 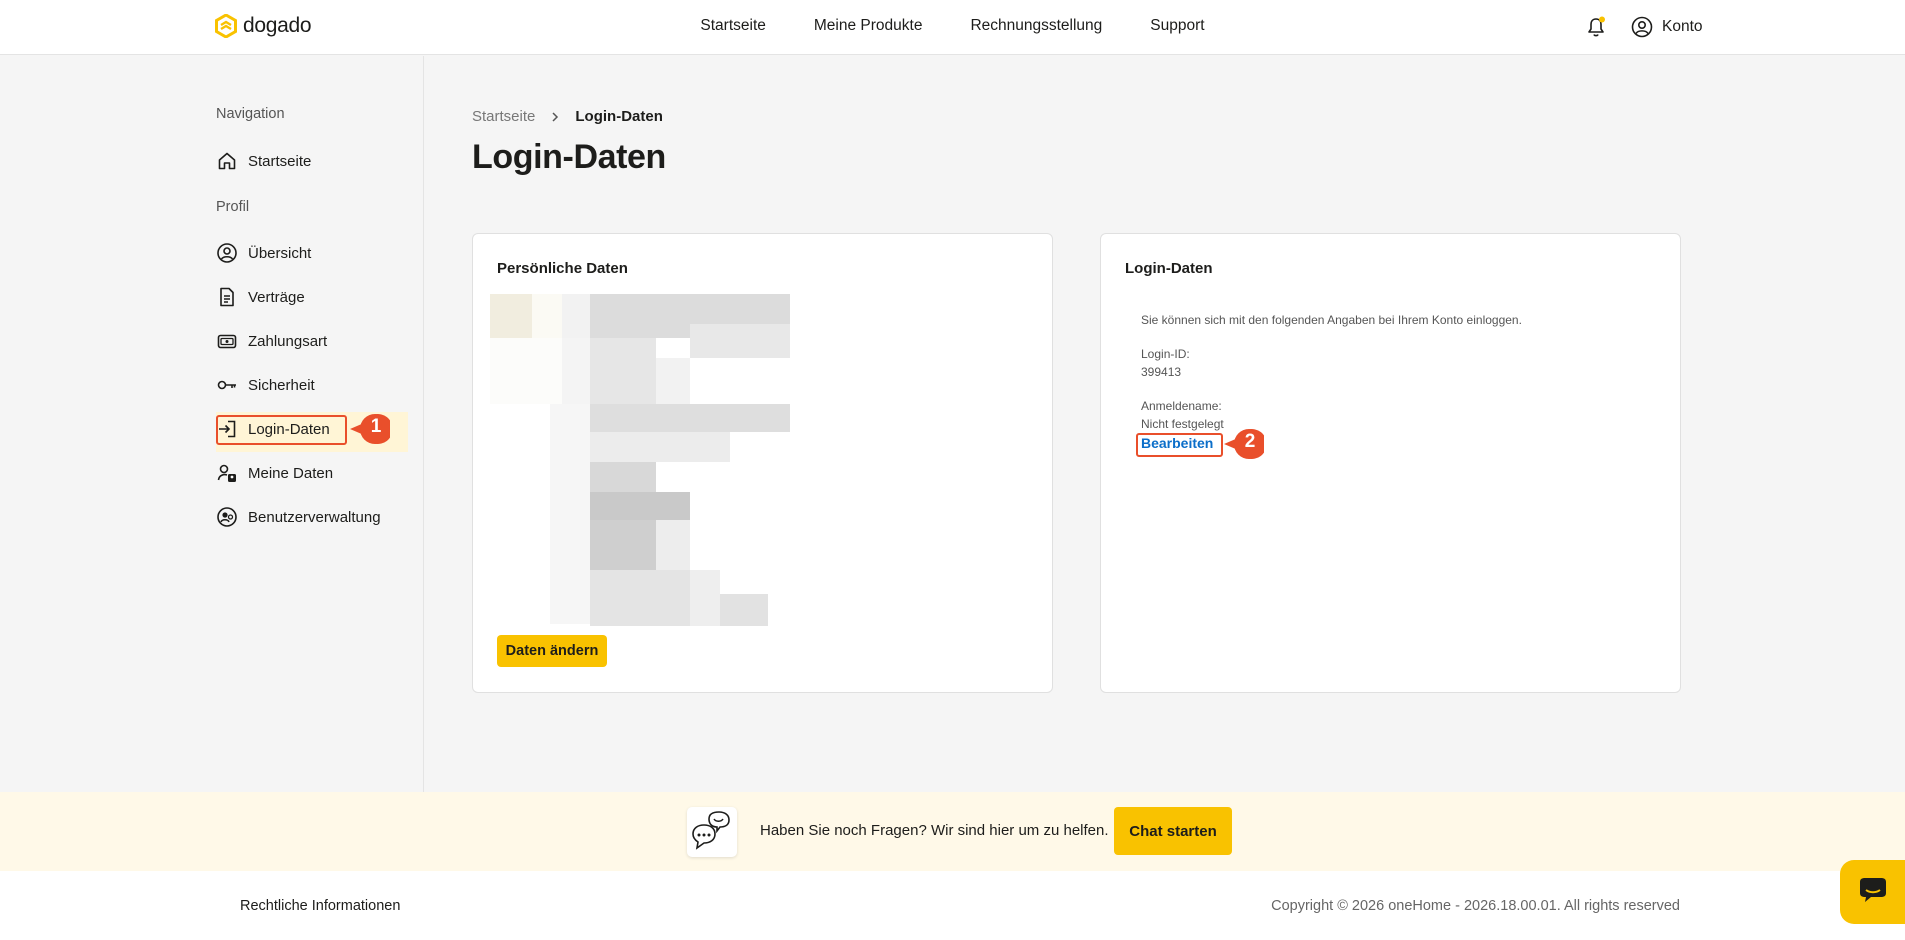 What do you see at coordinates (1596, 27) in the screenshot?
I see `notification-bell-icon` at bounding box center [1596, 27].